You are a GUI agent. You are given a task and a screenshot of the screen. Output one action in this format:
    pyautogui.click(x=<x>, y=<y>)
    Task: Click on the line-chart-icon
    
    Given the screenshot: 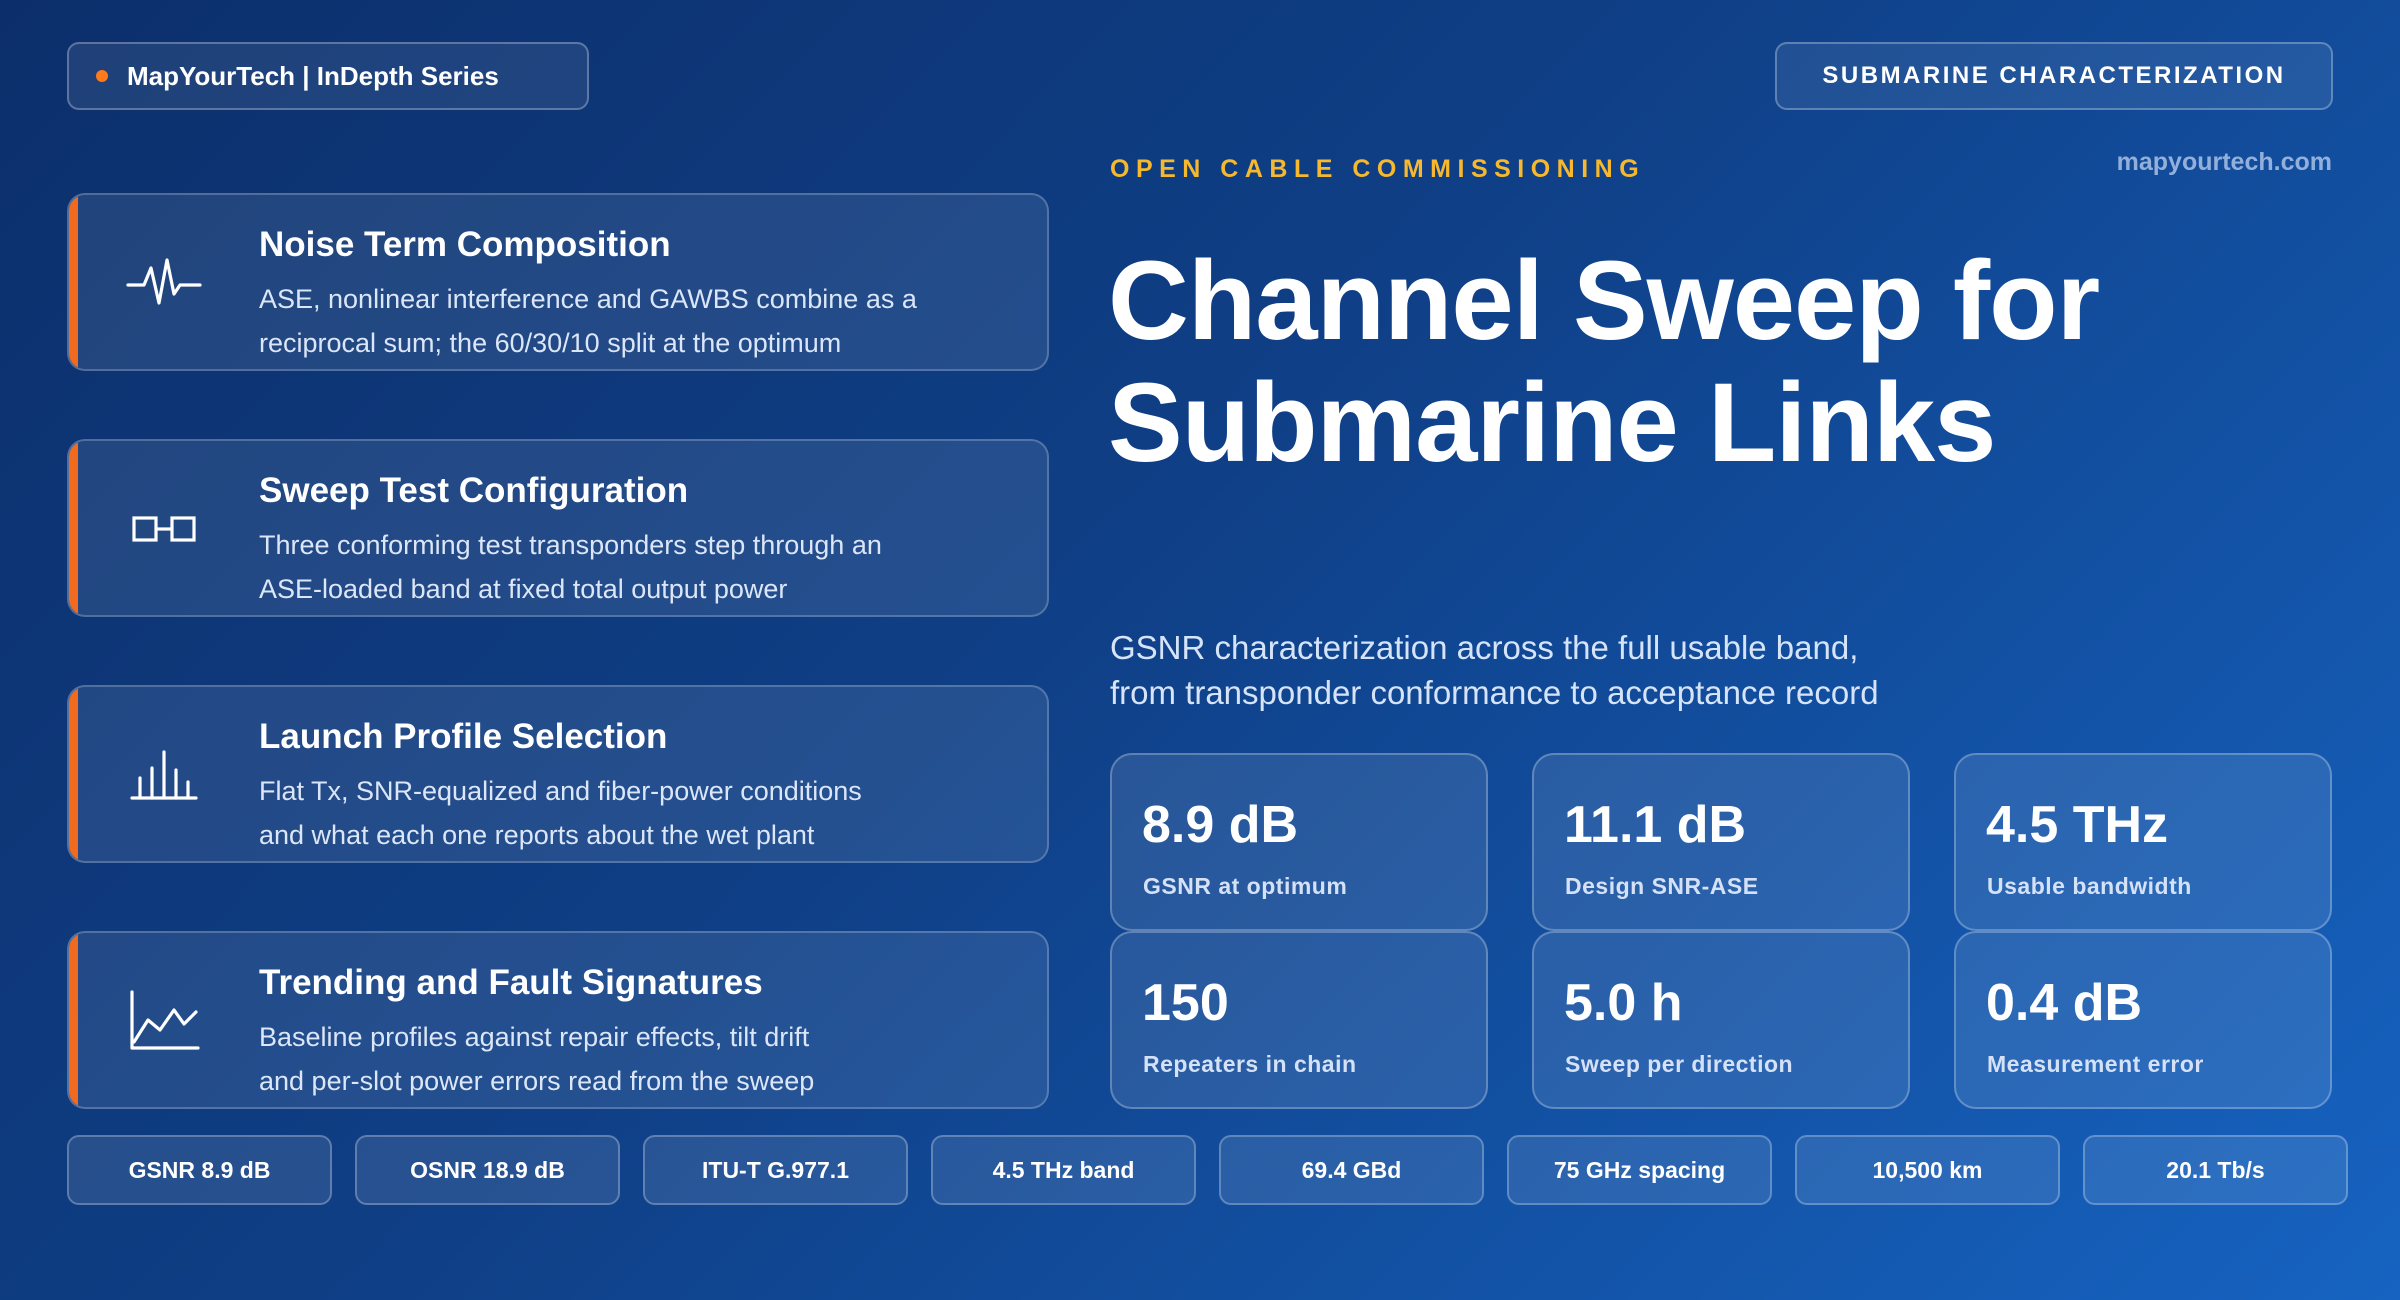 What is the action you would take?
    pyautogui.click(x=164, y=1021)
    